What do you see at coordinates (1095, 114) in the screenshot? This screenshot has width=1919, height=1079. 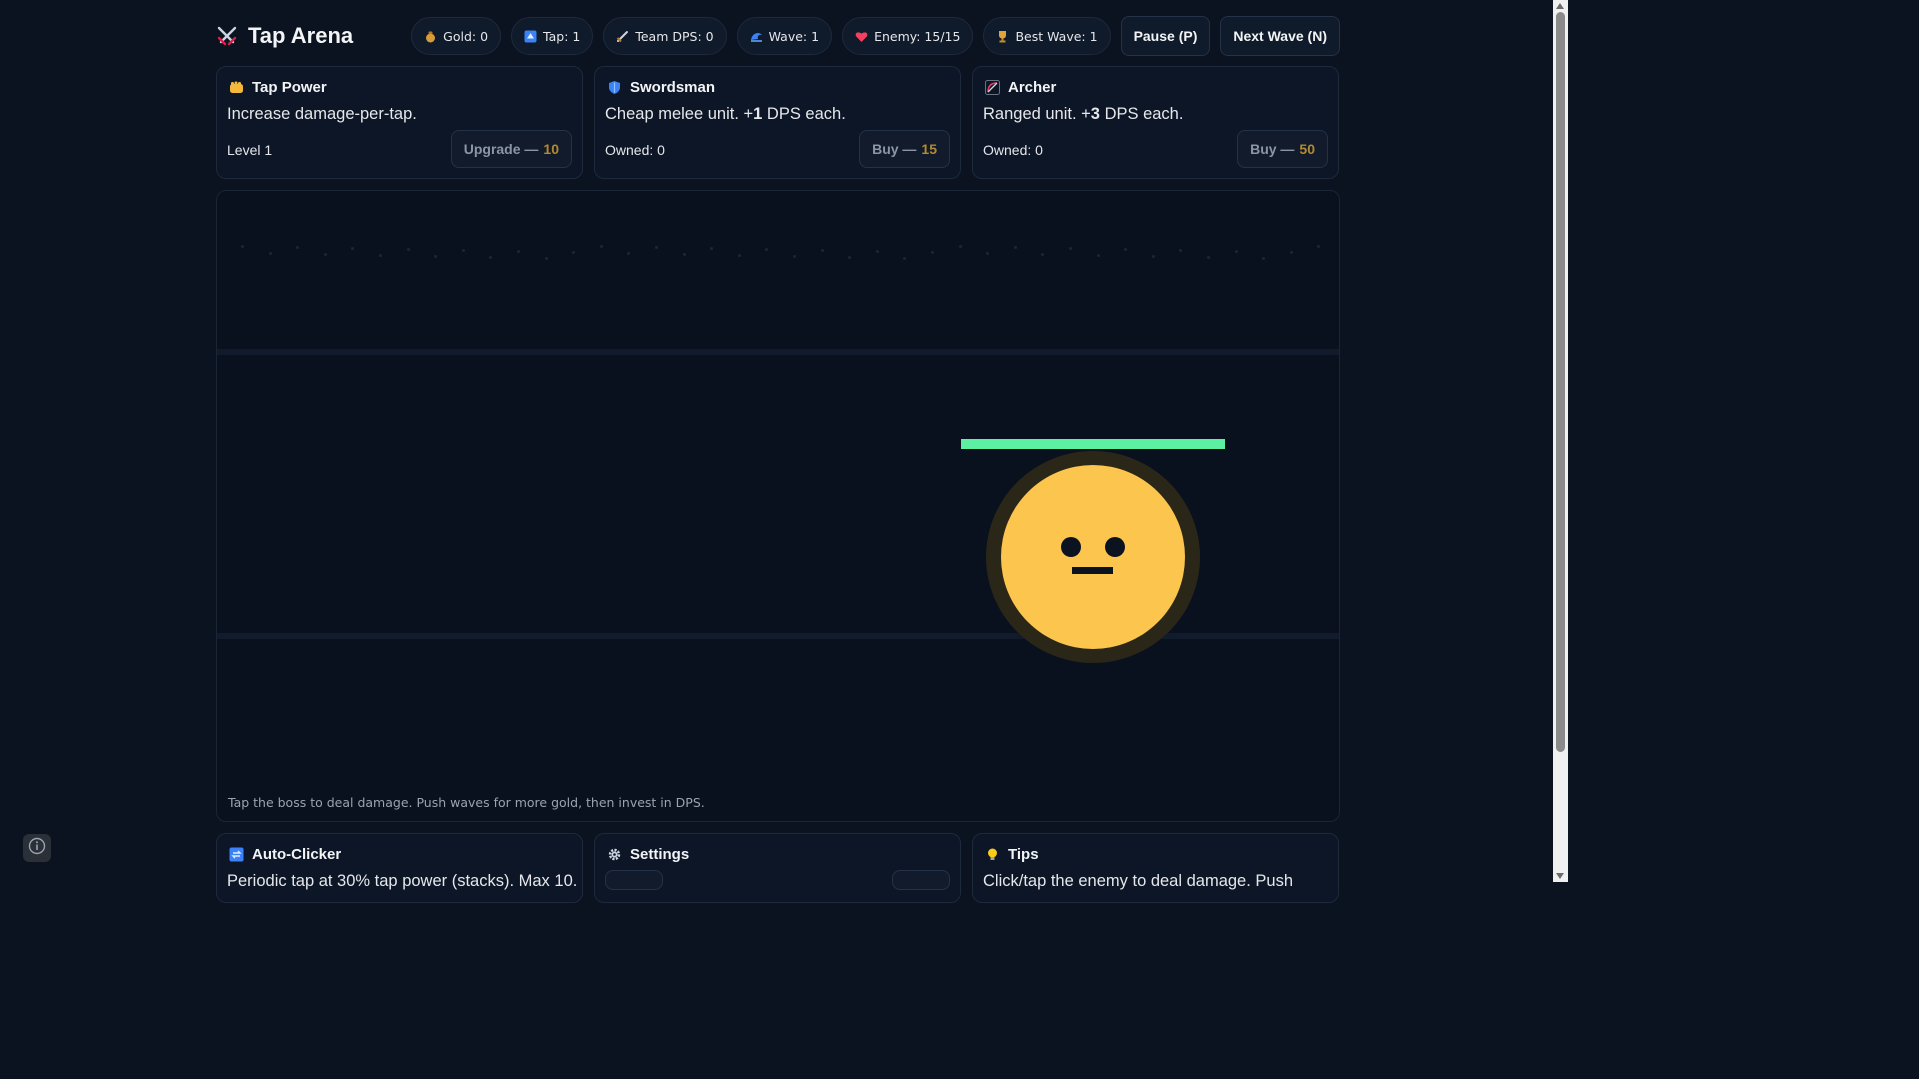 I see `desc-value: 3` at bounding box center [1095, 114].